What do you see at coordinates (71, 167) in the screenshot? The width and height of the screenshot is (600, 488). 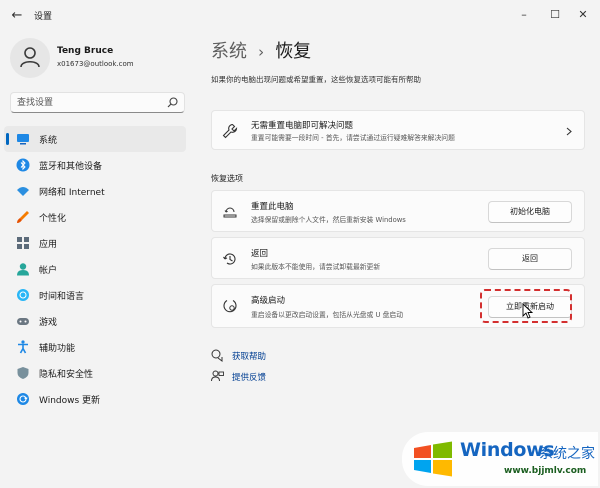 I see `sidebar-item-label: 蓝牙和其他设备` at bounding box center [71, 167].